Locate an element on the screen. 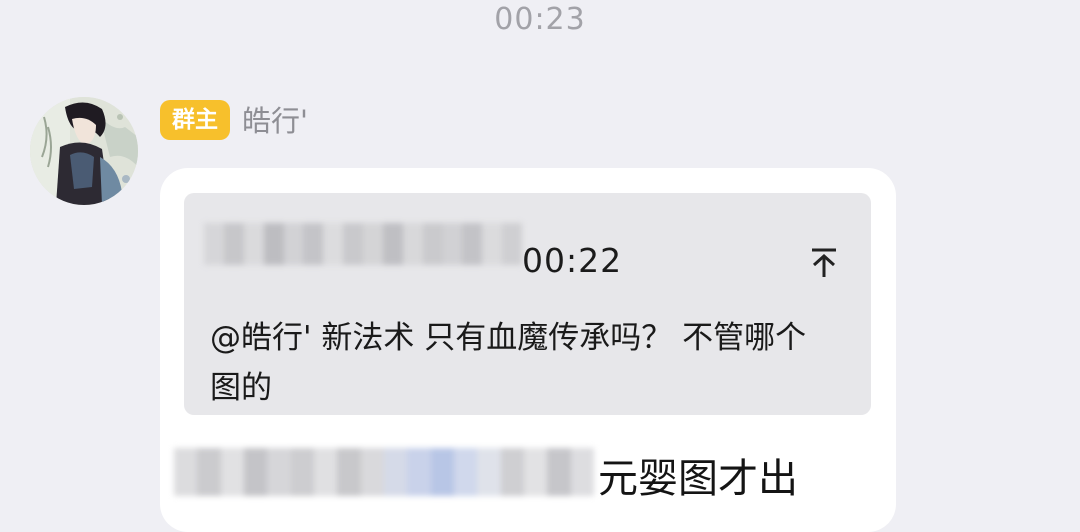 The image size is (1080, 532). quoted-message-text: @皓行' 新法术 只有血魔传承吗？ 不管哪个图的 is located at coordinates (508, 363).